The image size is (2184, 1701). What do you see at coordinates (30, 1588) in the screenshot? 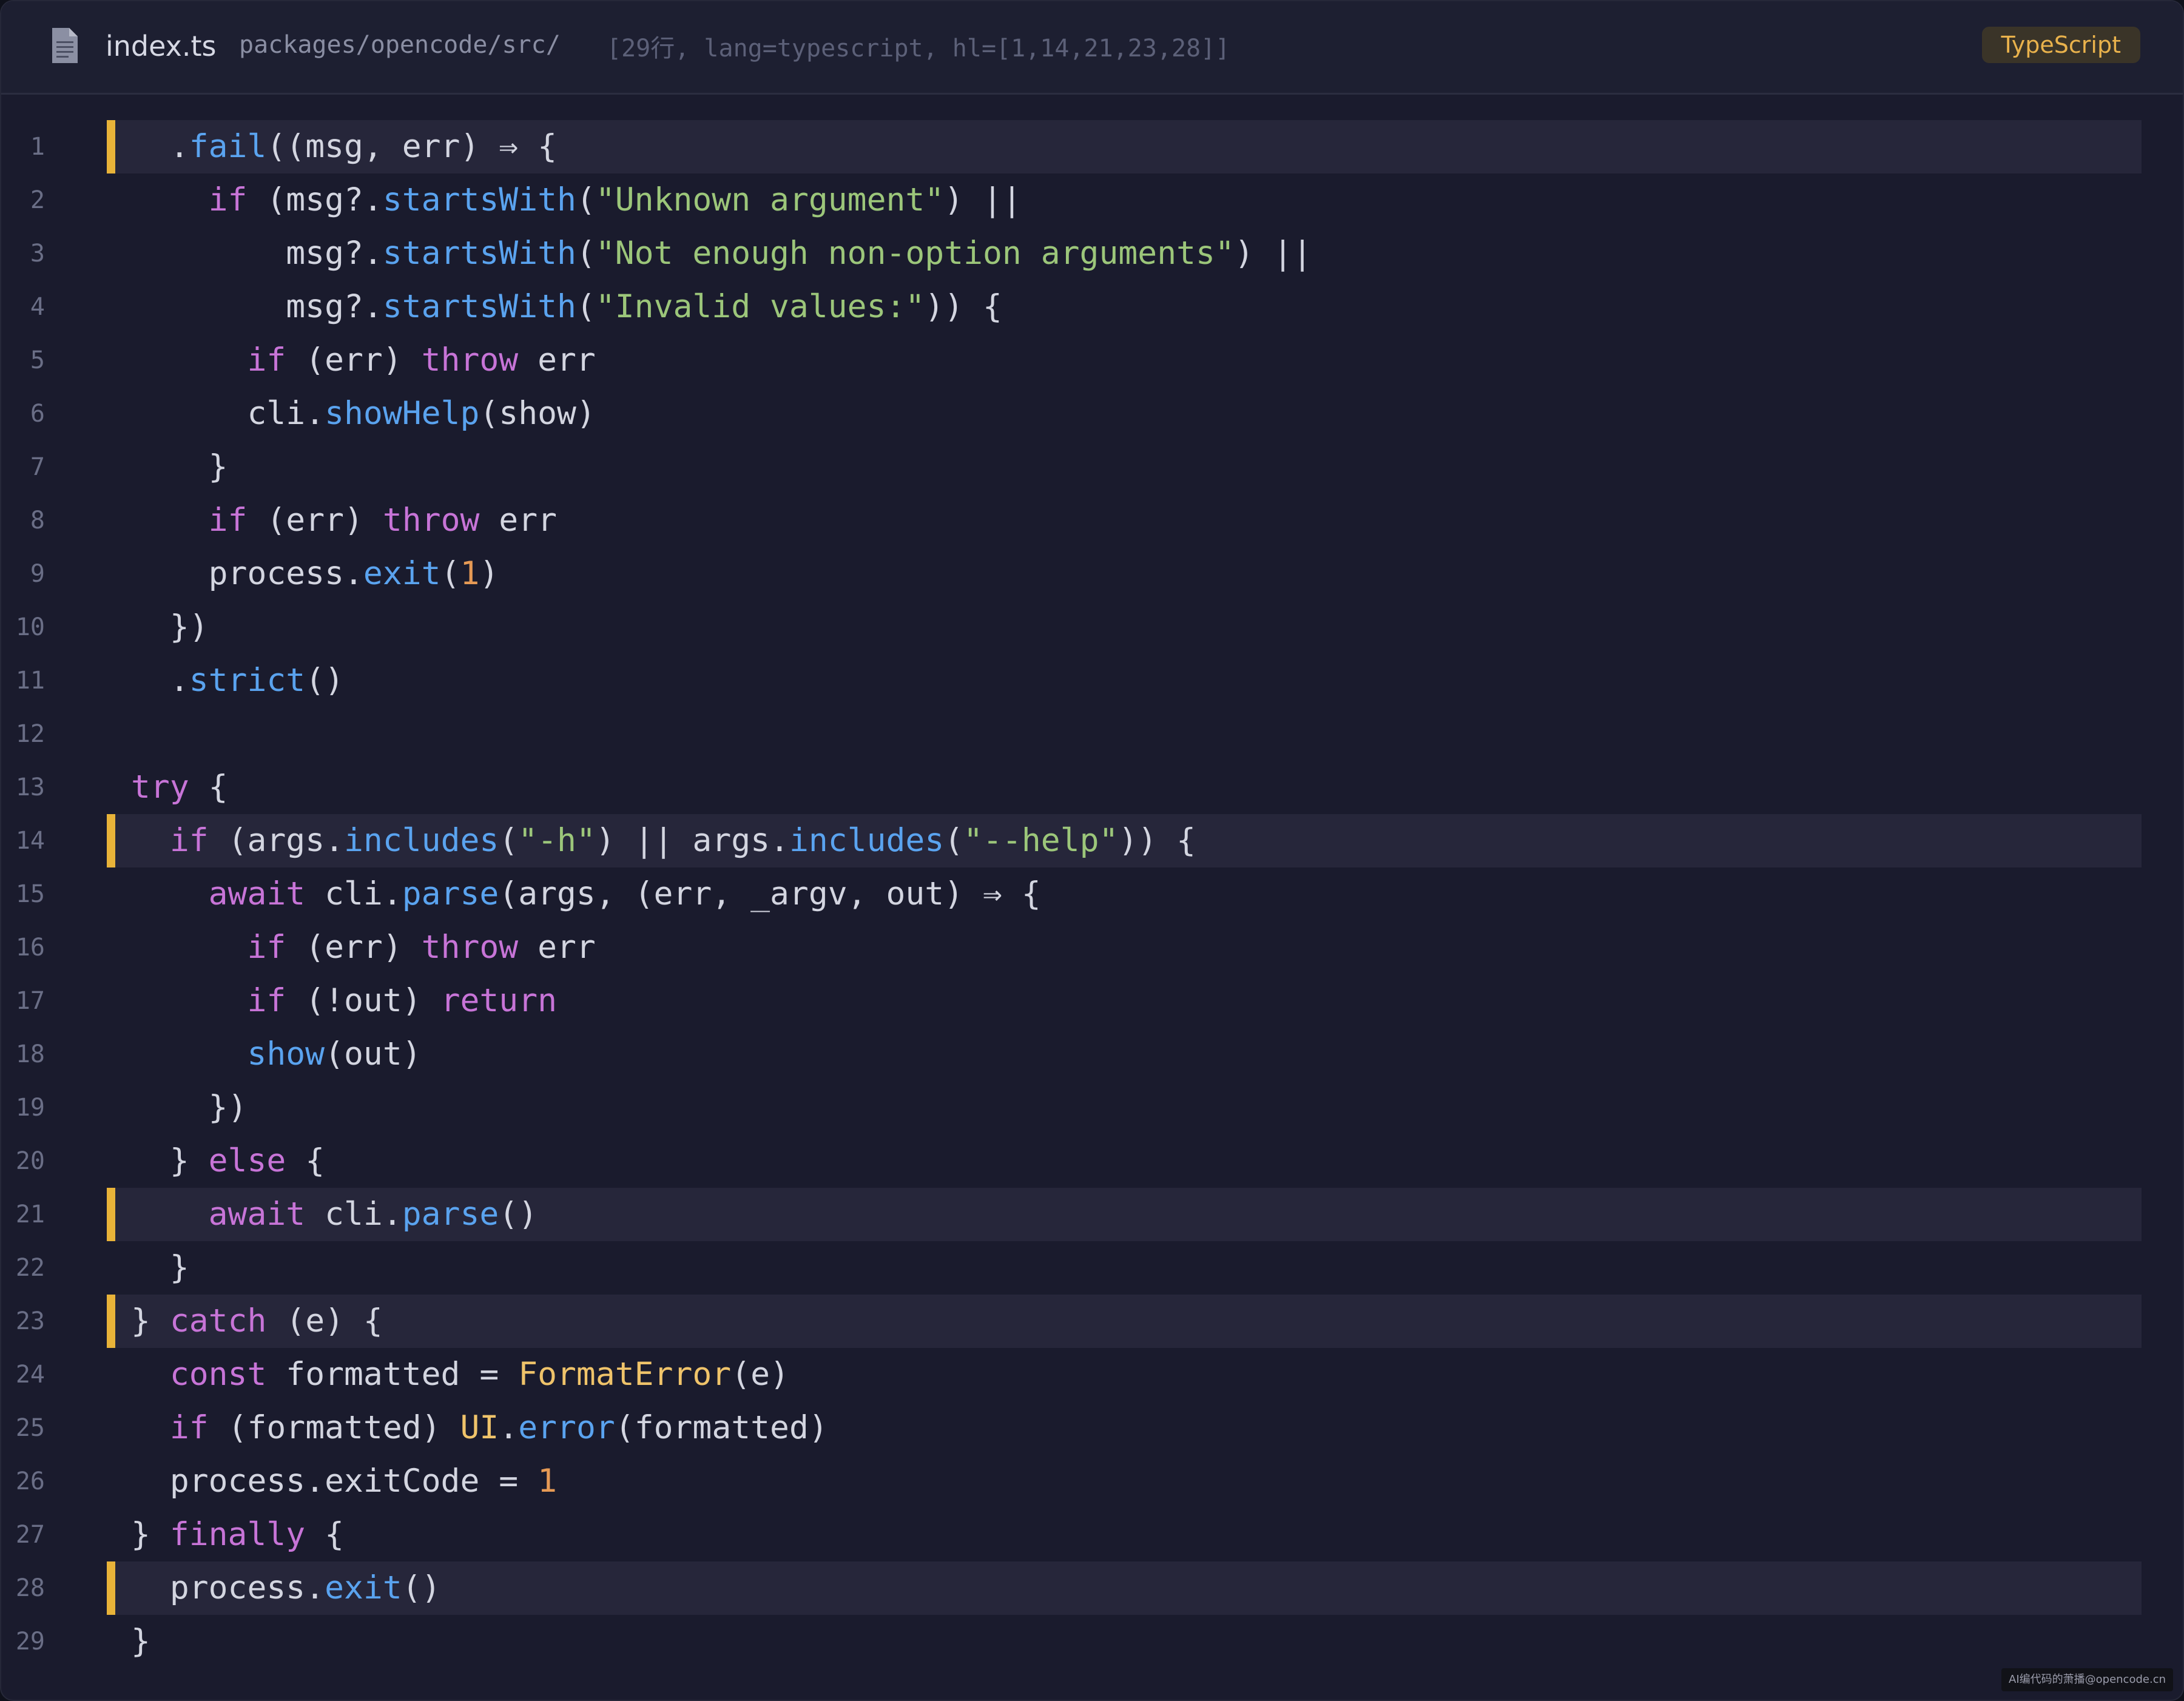
I see `line-number: 28` at bounding box center [30, 1588].